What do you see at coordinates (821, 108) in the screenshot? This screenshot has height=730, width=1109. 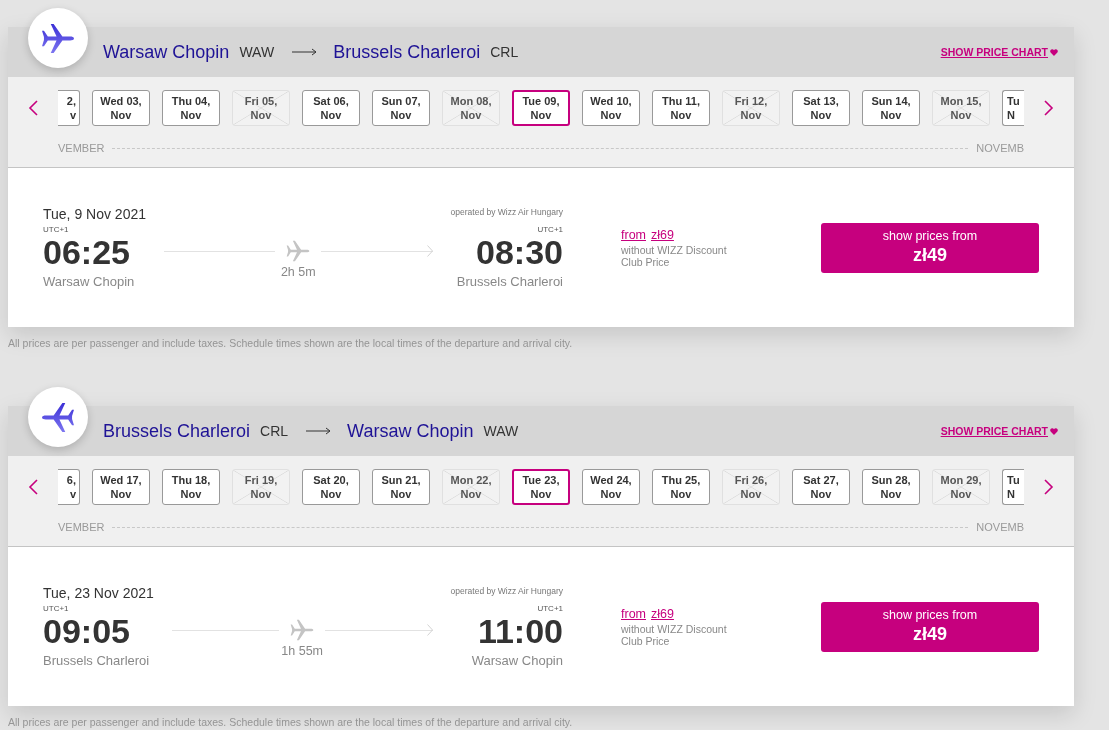 I see `date-button: Sat 13, Nov` at bounding box center [821, 108].